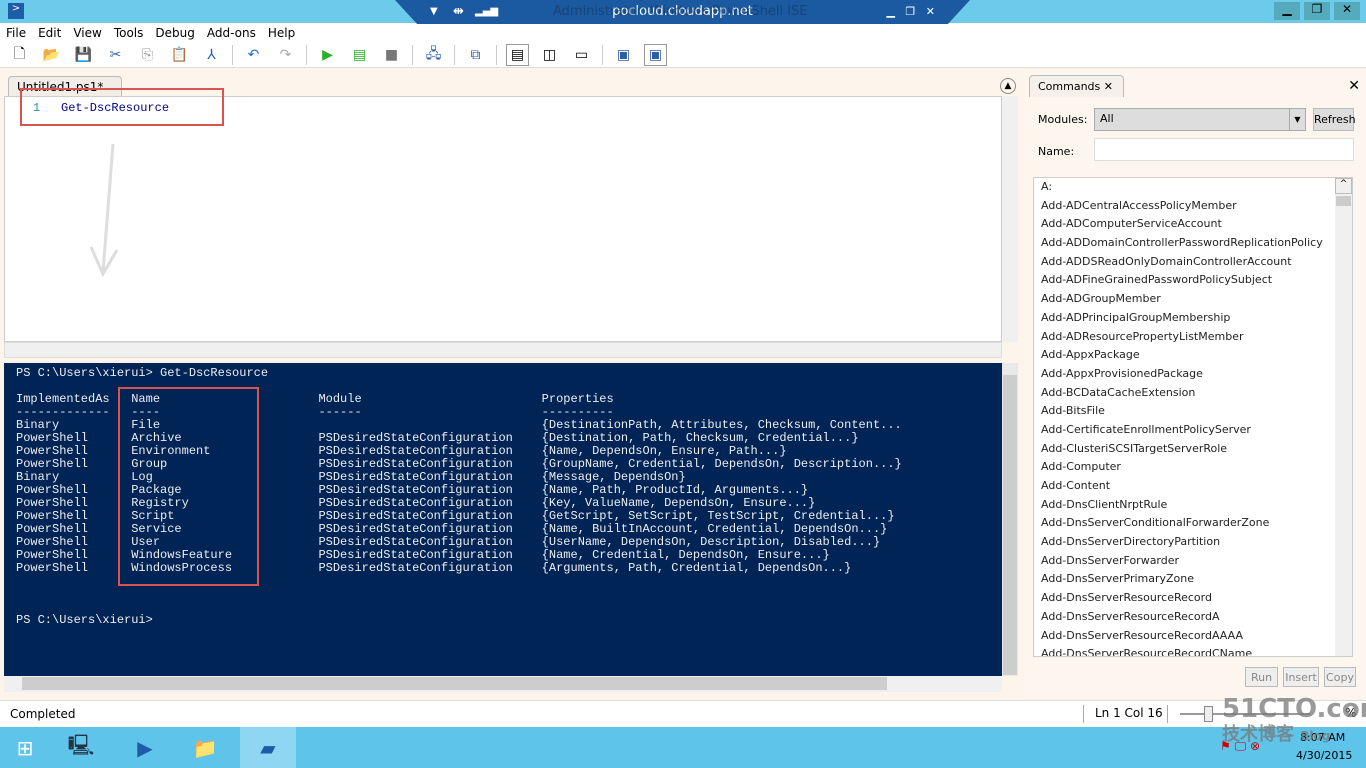  What do you see at coordinates (487, 11) in the screenshot?
I see `signal-icon: ▂▄▆` at bounding box center [487, 11].